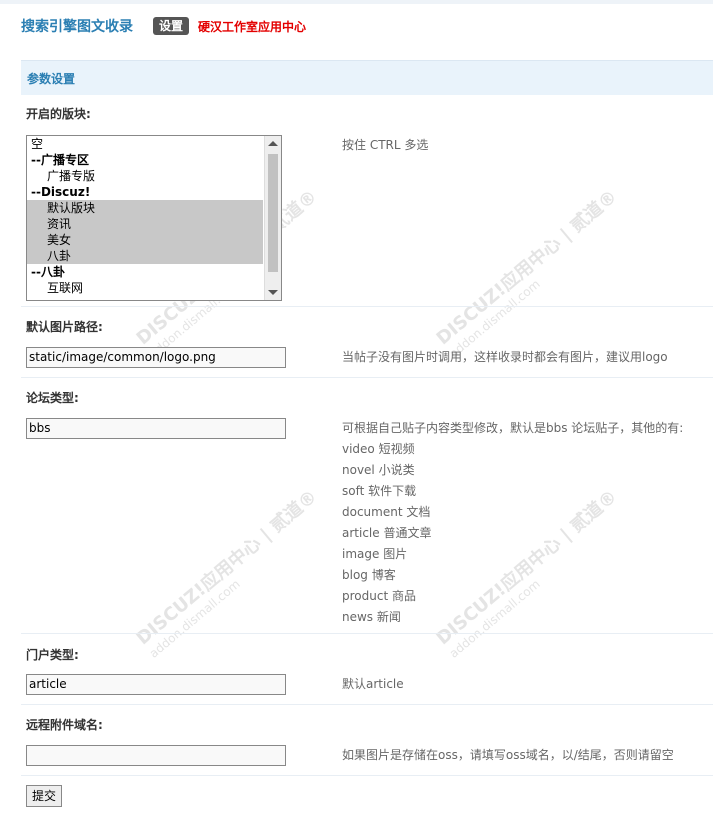 The width and height of the screenshot is (713, 814). What do you see at coordinates (64, 327) in the screenshot?
I see `image-path-label: 默认图片路径:` at bounding box center [64, 327].